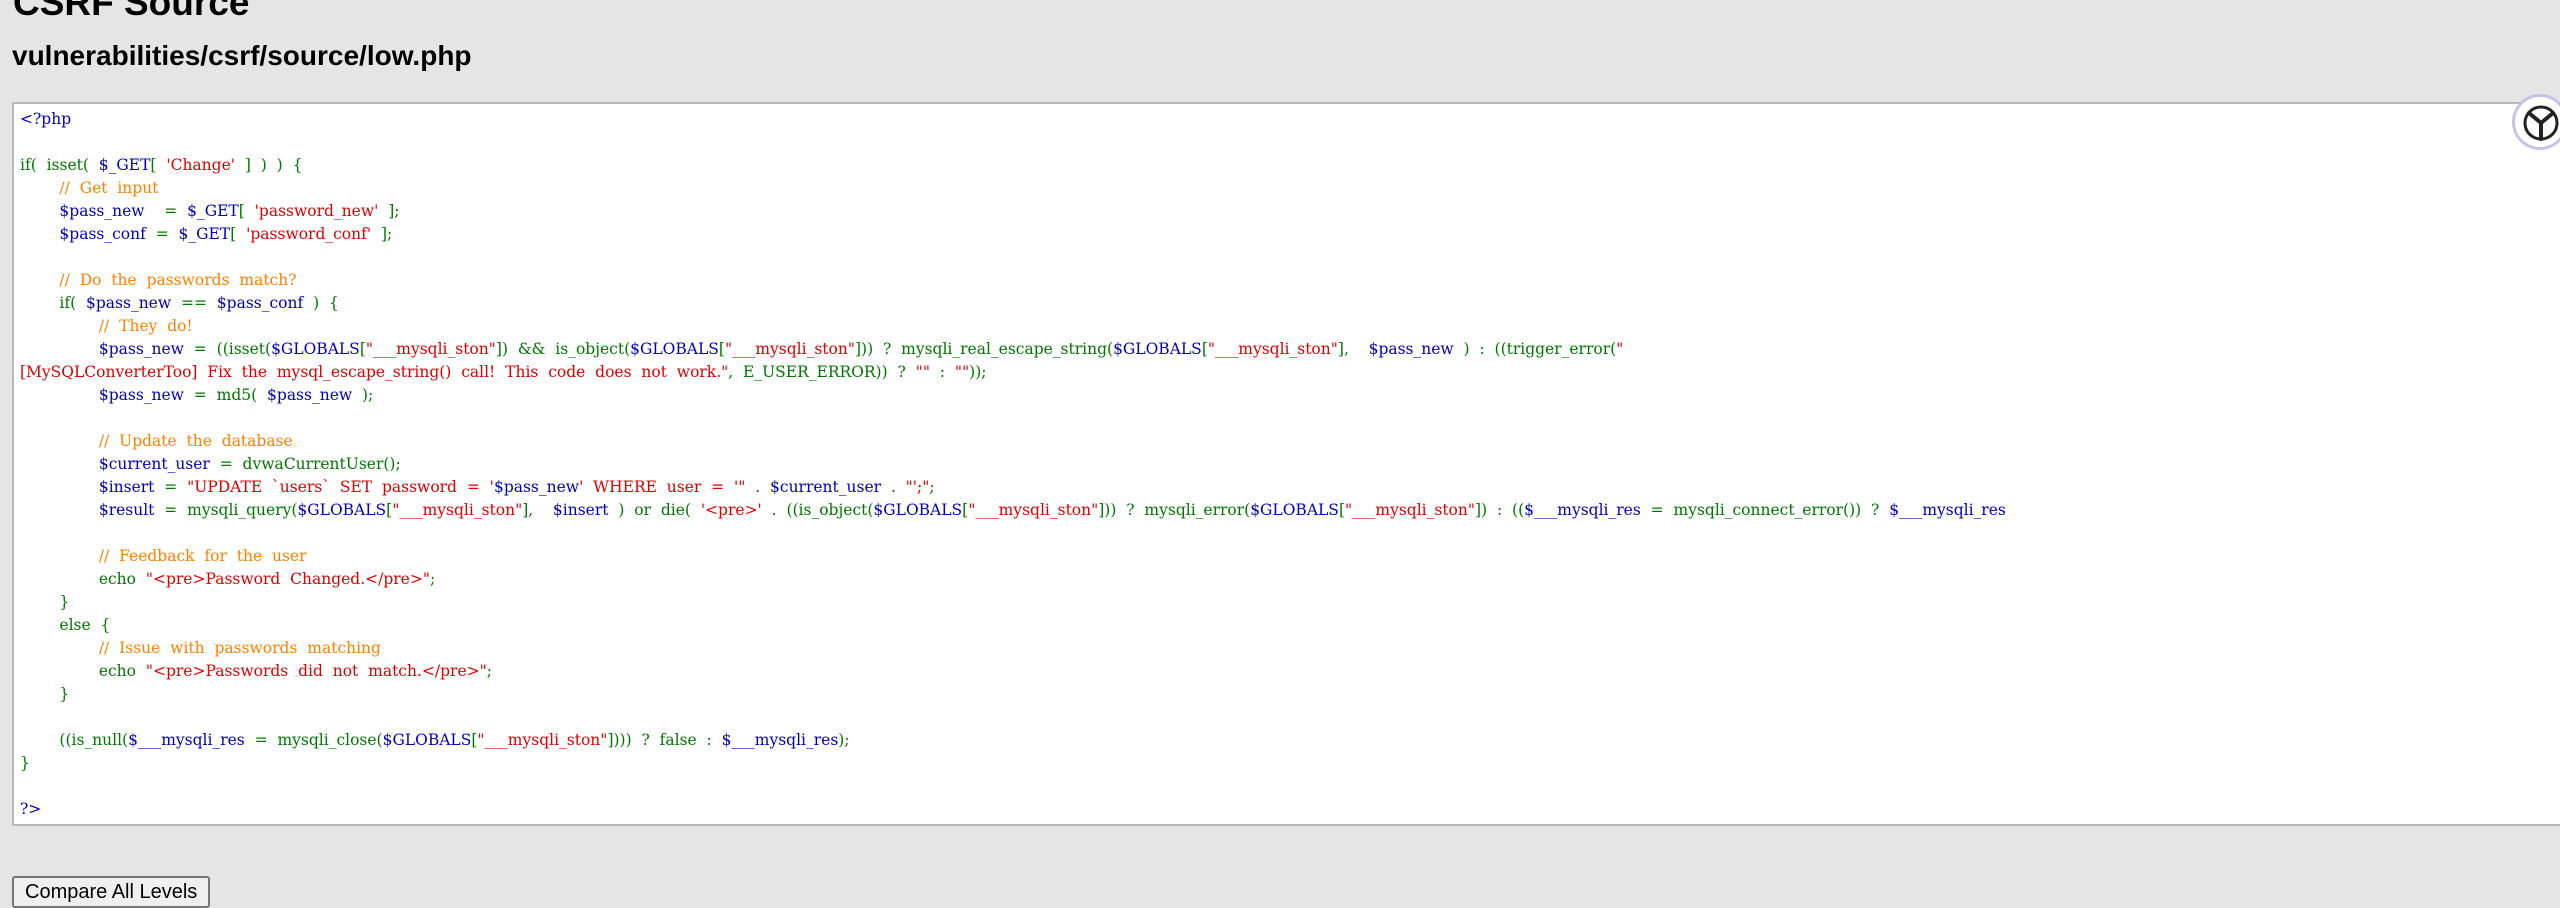 Image resolution: width=2560 pixels, height=908 pixels. Describe the element at coordinates (126, 510) in the screenshot. I see `code-variable: $result` at that location.